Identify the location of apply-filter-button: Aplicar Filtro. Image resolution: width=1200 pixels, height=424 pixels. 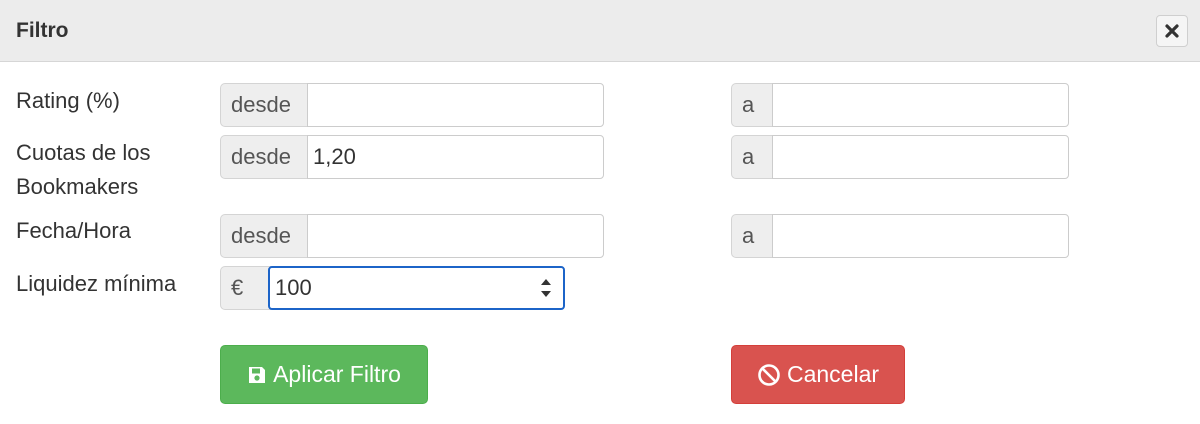
(324, 374).